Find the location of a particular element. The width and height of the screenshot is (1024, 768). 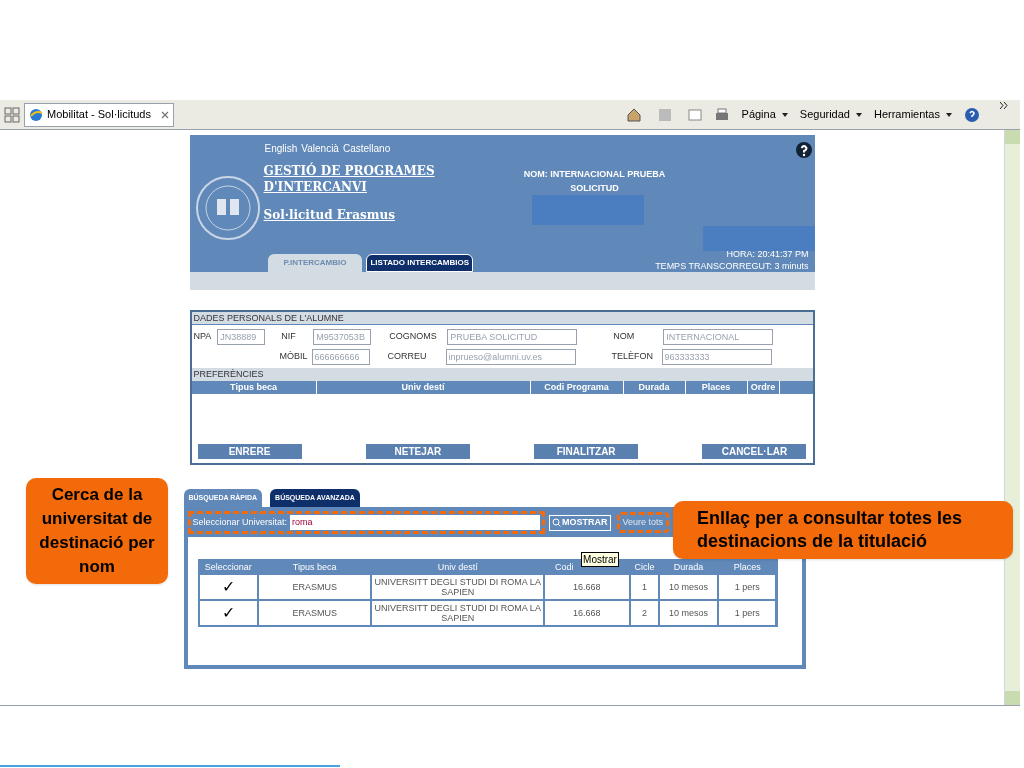

field-label: NPA is located at coordinates (202, 337).